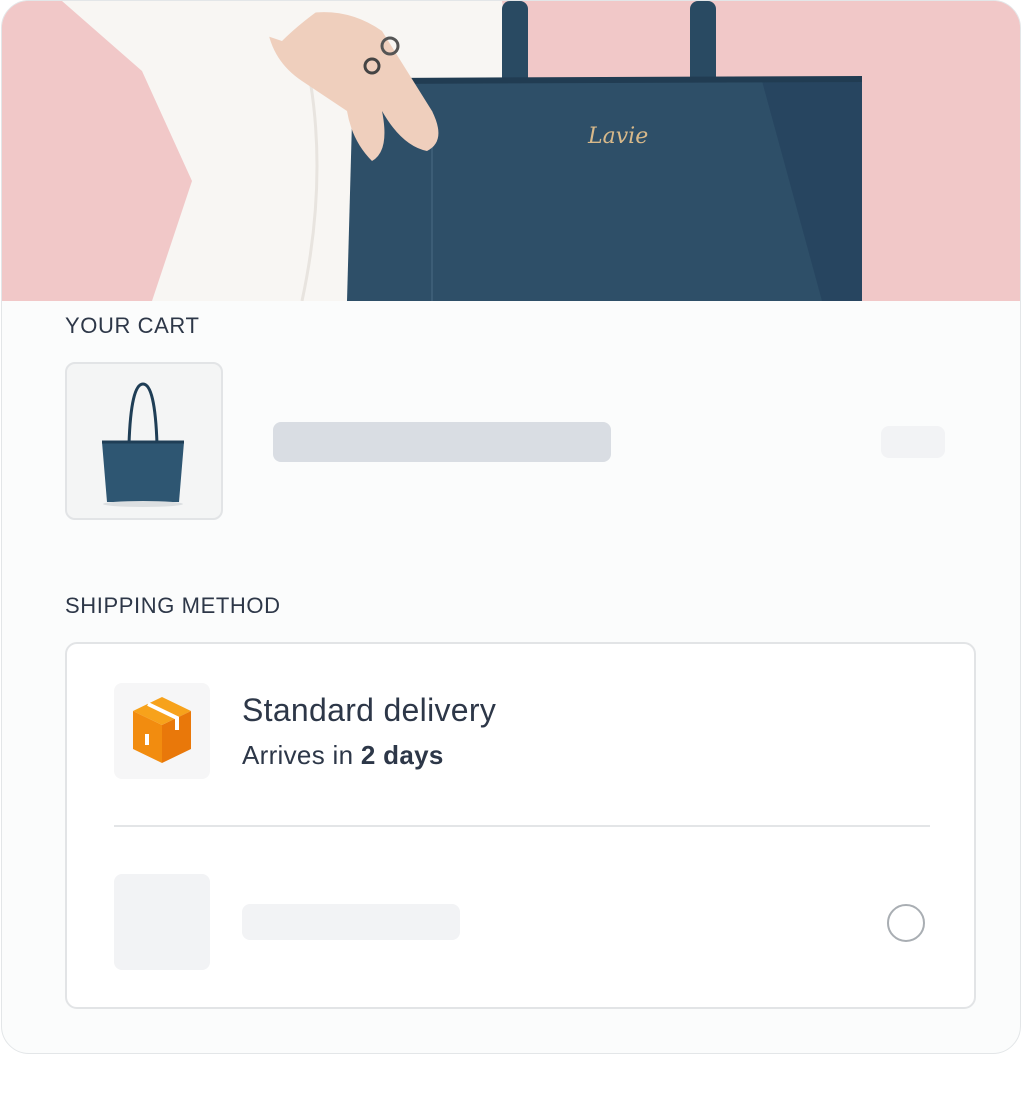 This screenshot has height=1100, width=1024. Describe the element at coordinates (144, 441) in the screenshot. I see `cart-item-thumbnail` at that location.